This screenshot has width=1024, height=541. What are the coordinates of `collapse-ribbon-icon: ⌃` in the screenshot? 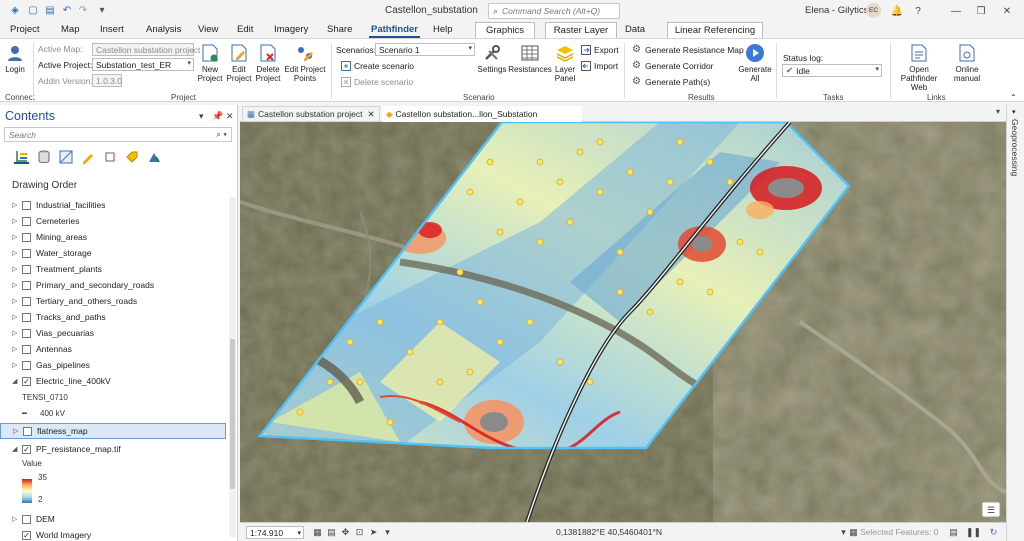 It's located at (1013, 97).